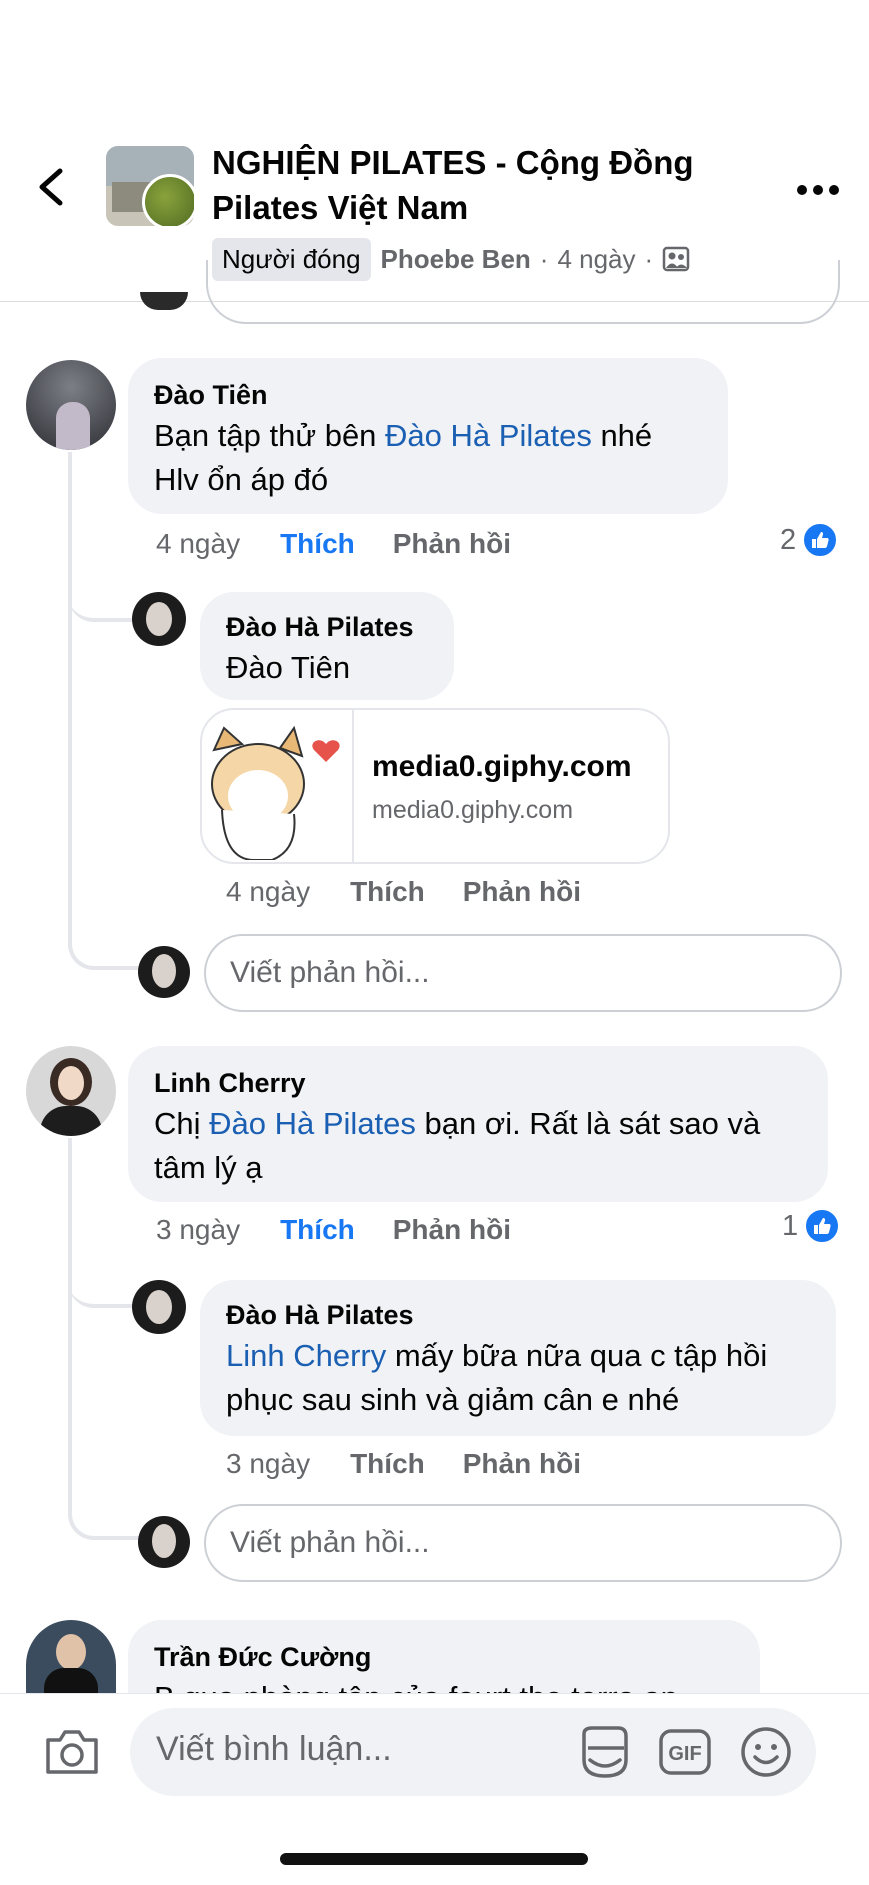 This screenshot has width=869, height=1885. Describe the element at coordinates (168, 200) in the screenshot. I see `group-avatar-inset` at that location.